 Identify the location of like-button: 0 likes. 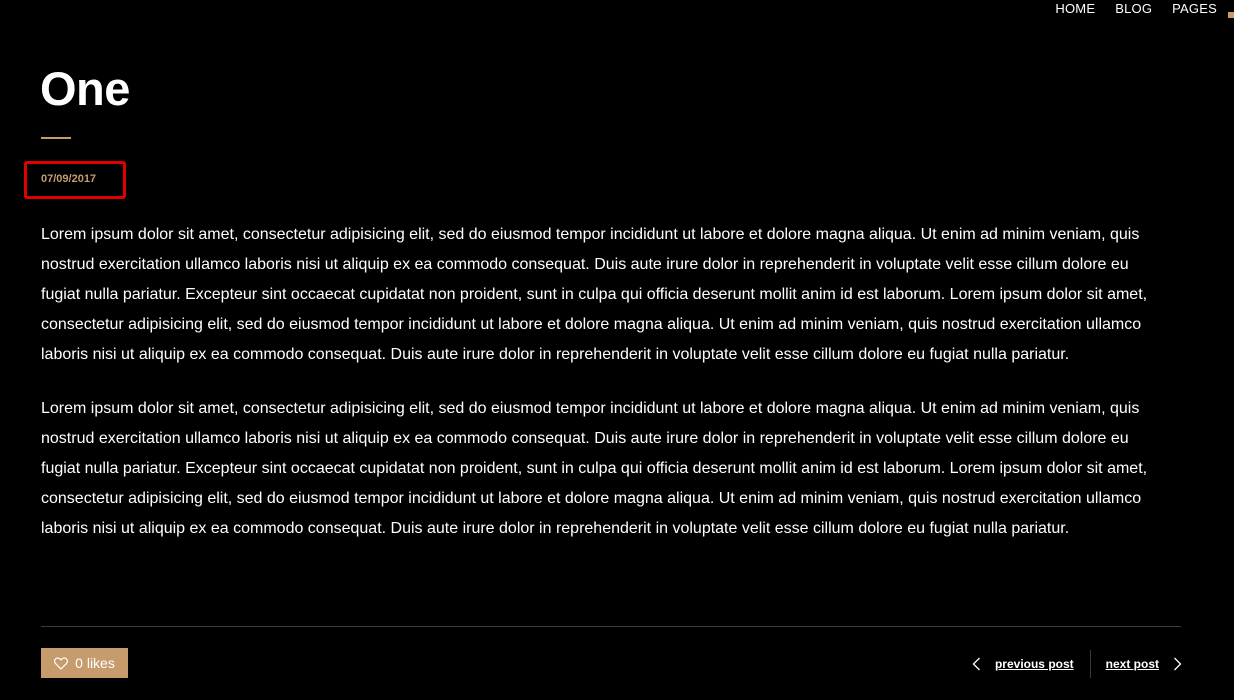
(84, 663).